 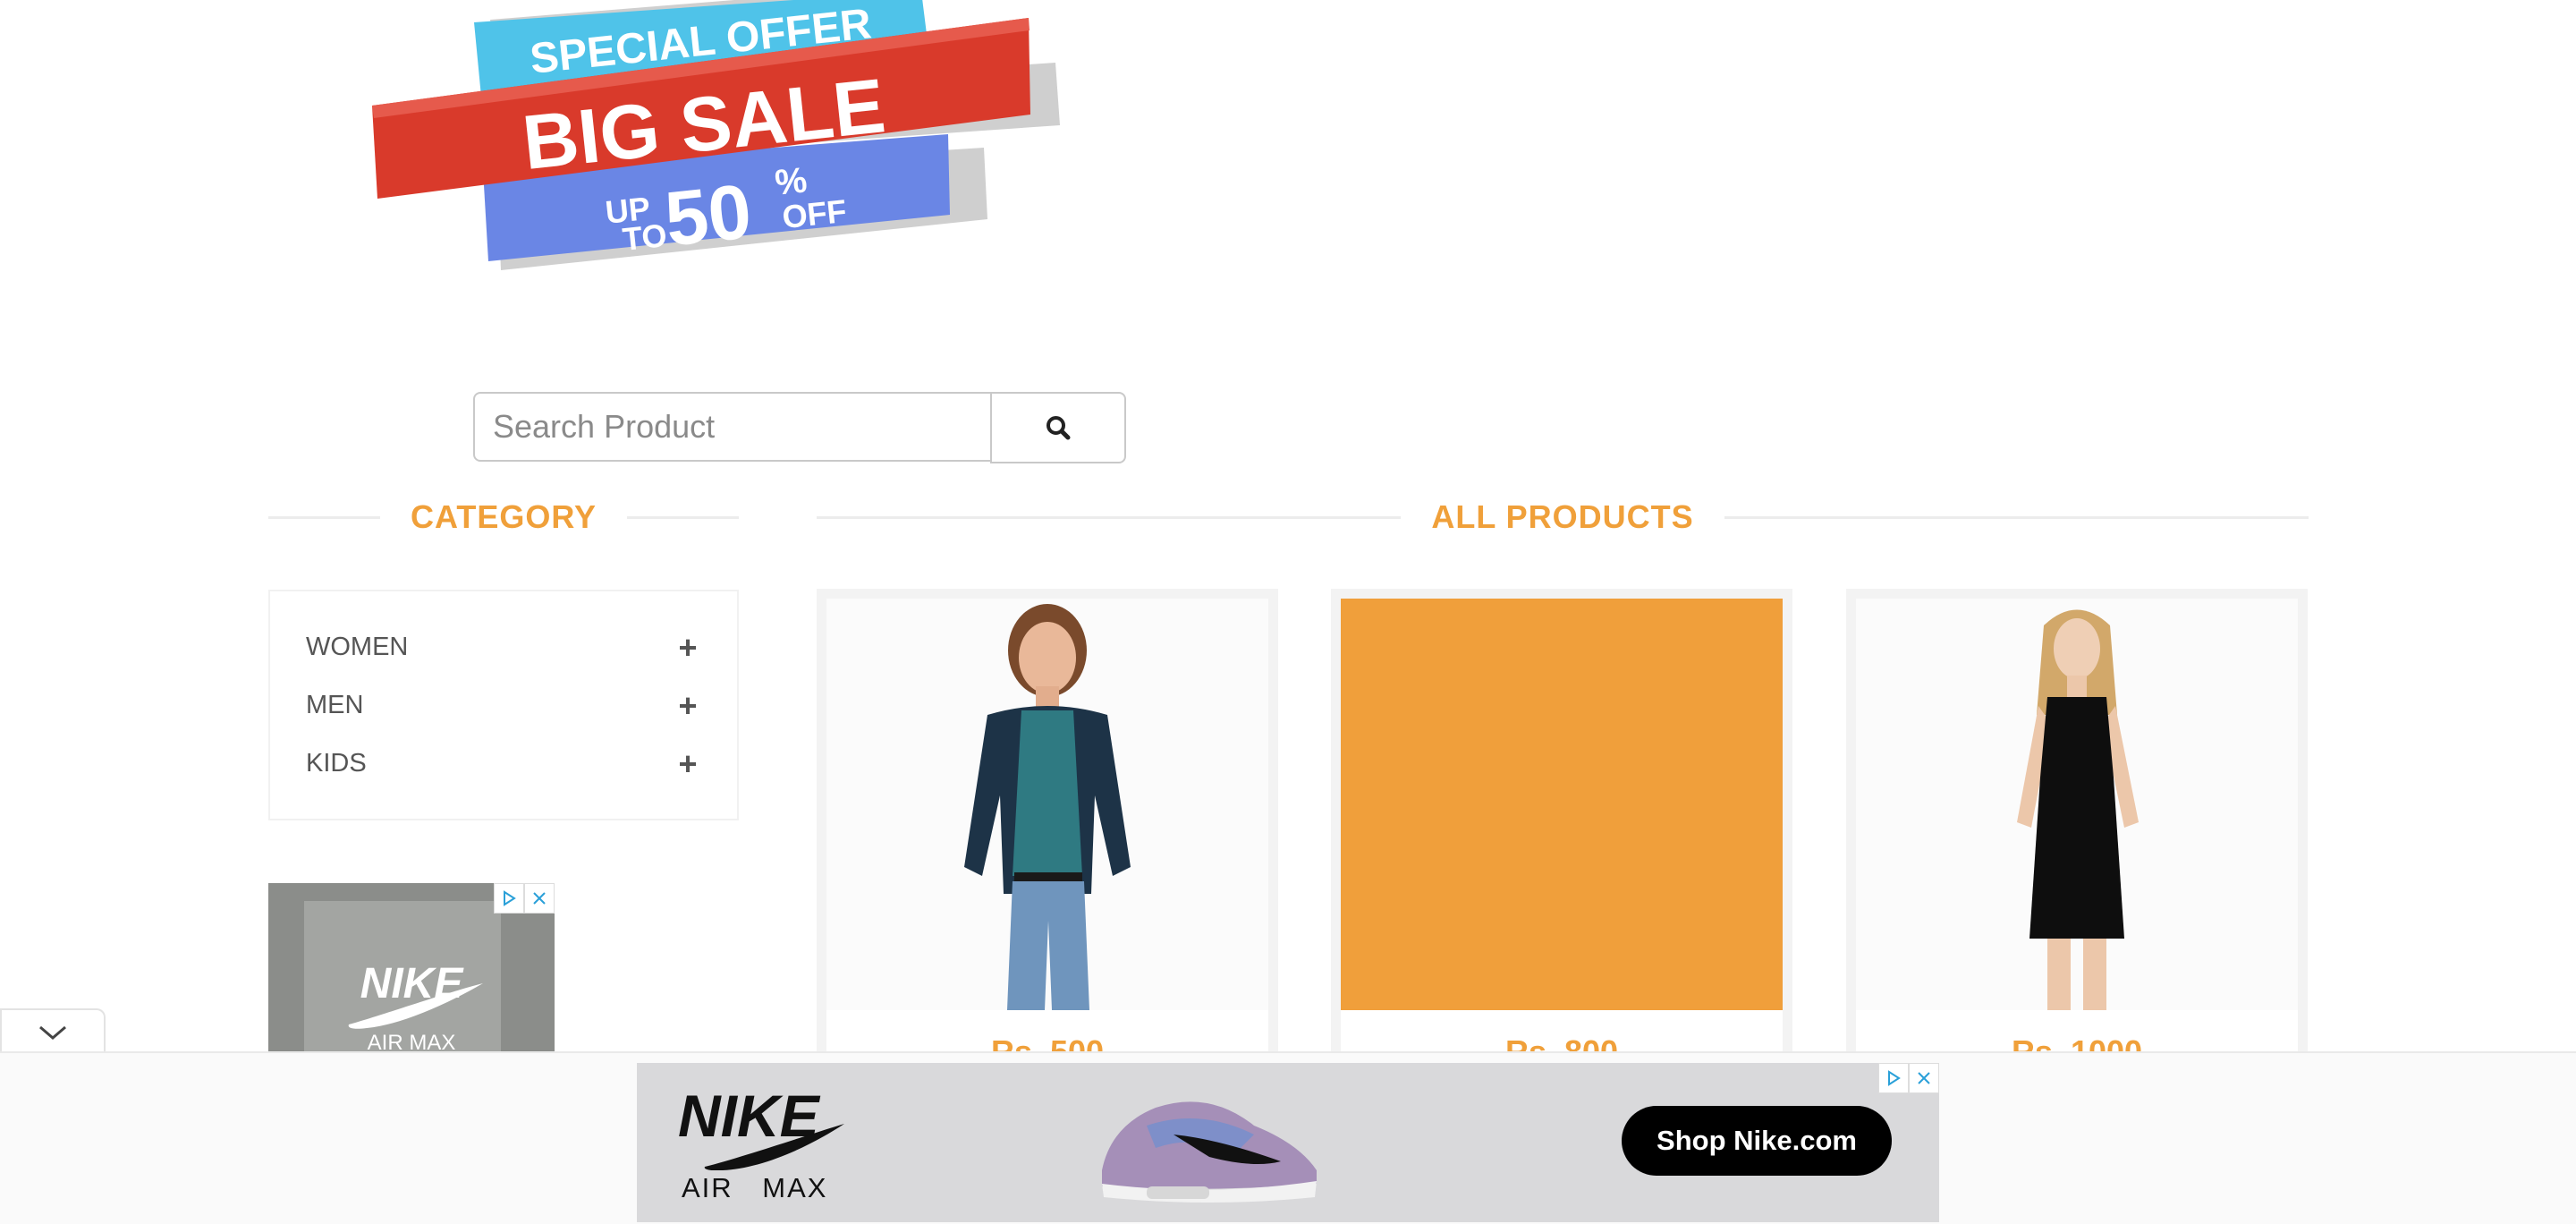 I want to click on product-card: Rs. 800, so click(x=1561, y=821).